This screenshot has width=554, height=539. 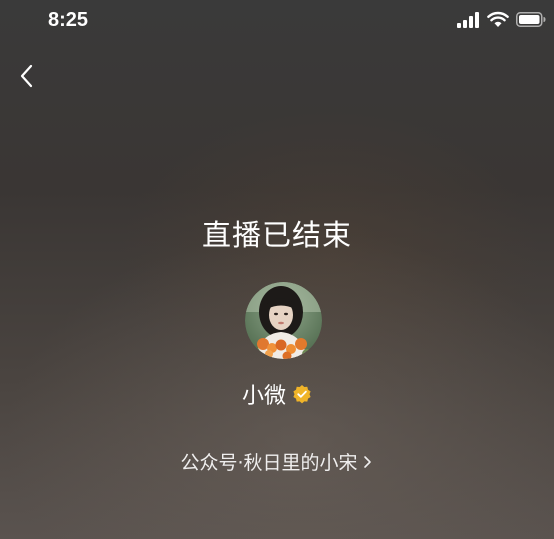 I want to click on official-account-link: 公众号·秋日里的小宋, so click(x=277, y=461).